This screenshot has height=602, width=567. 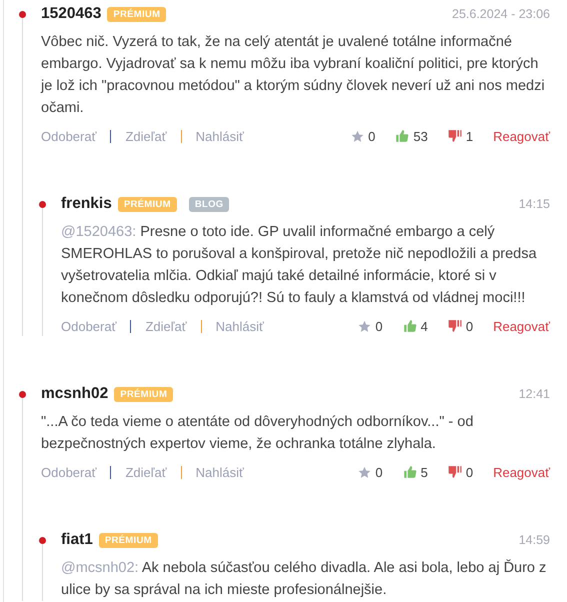 What do you see at coordinates (534, 394) in the screenshot?
I see `timestamp: 12:41` at bounding box center [534, 394].